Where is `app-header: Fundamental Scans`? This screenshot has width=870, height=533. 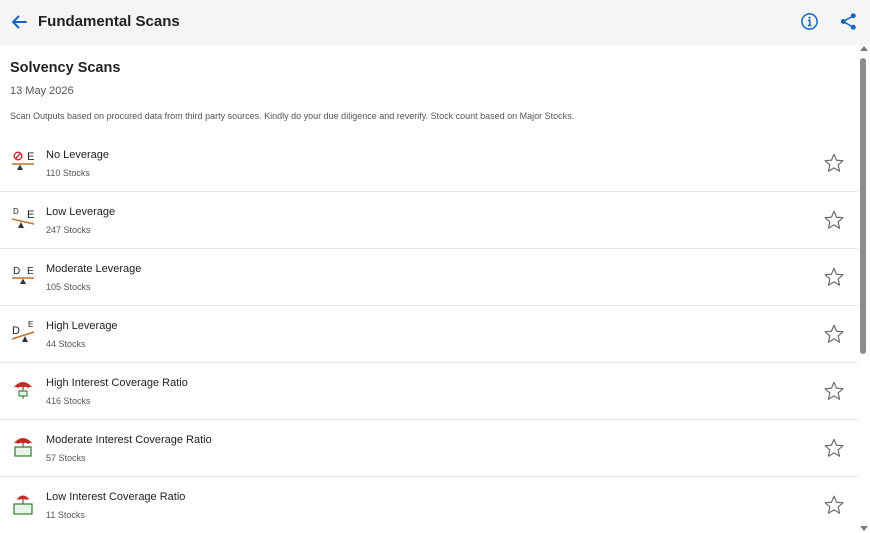
app-header: Fundamental Scans is located at coordinates (435, 22).